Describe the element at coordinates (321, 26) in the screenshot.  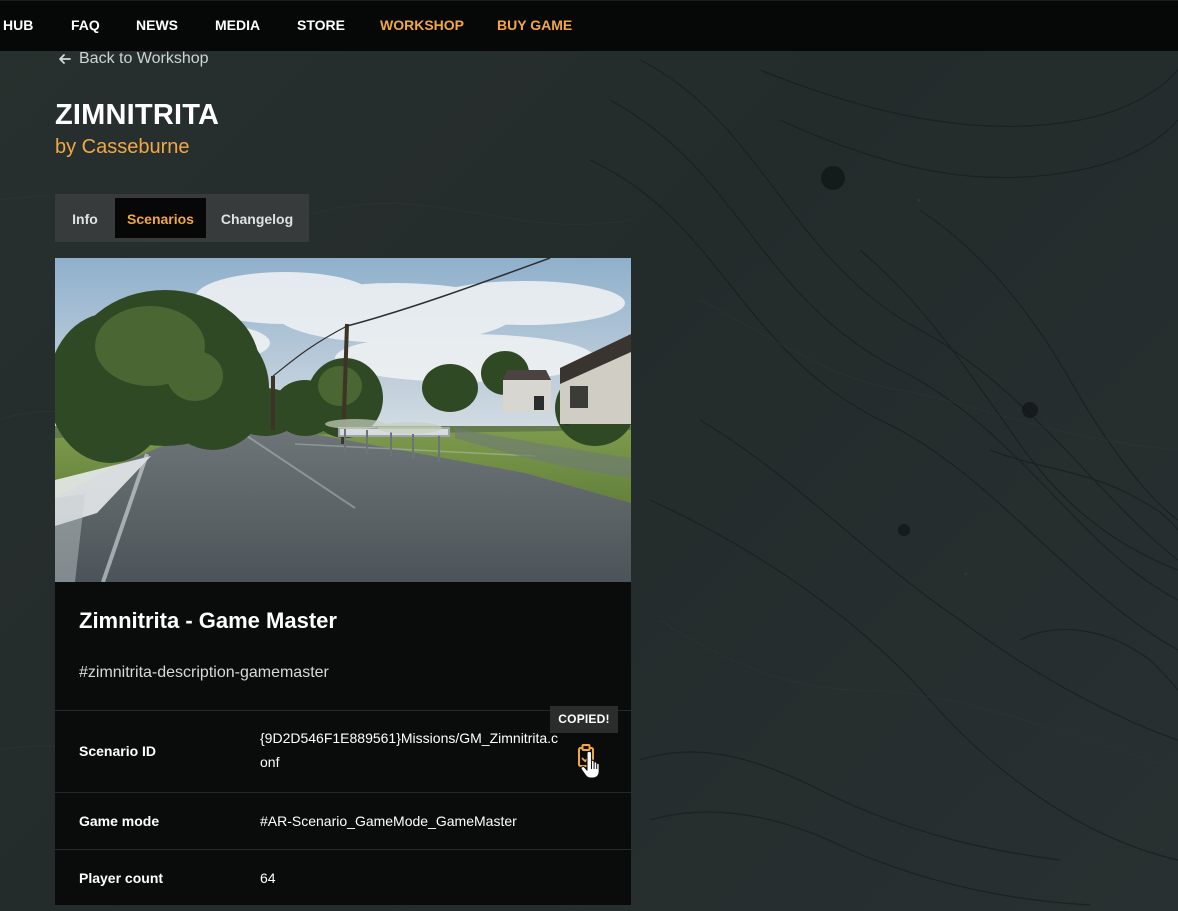
I see `nav-item-store: STORE` at that location.